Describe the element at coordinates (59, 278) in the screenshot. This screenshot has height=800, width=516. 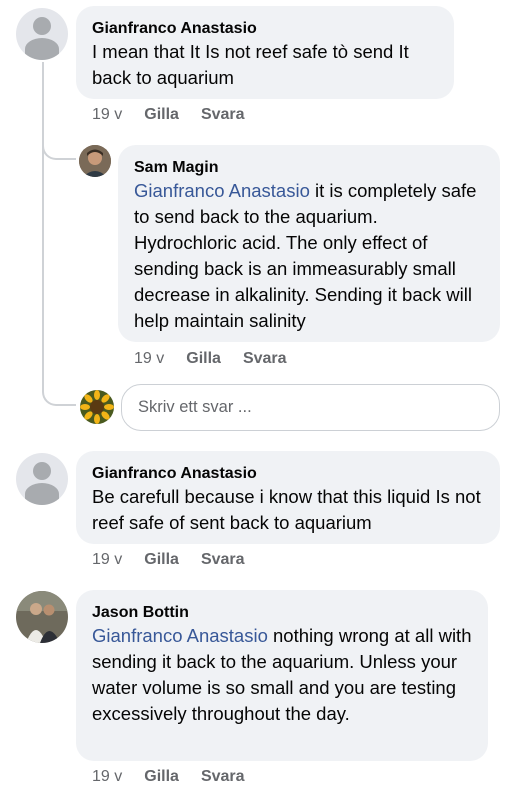
I see `thread-connector` at that location.